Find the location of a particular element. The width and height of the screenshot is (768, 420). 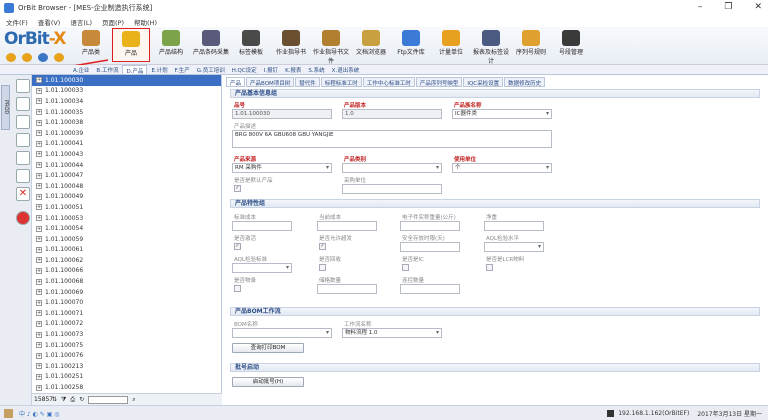

source-select: RM 采购件 is located at coordinates (282, 168).